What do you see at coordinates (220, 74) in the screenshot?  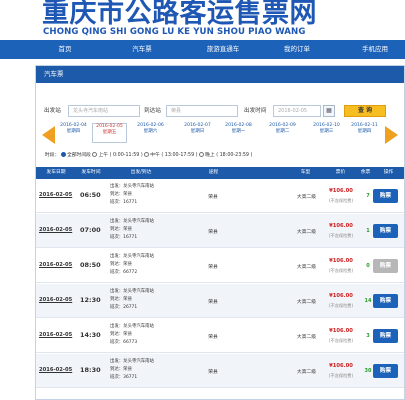 I see `panel-title: 汽车票` at bounding box center [220, 74].